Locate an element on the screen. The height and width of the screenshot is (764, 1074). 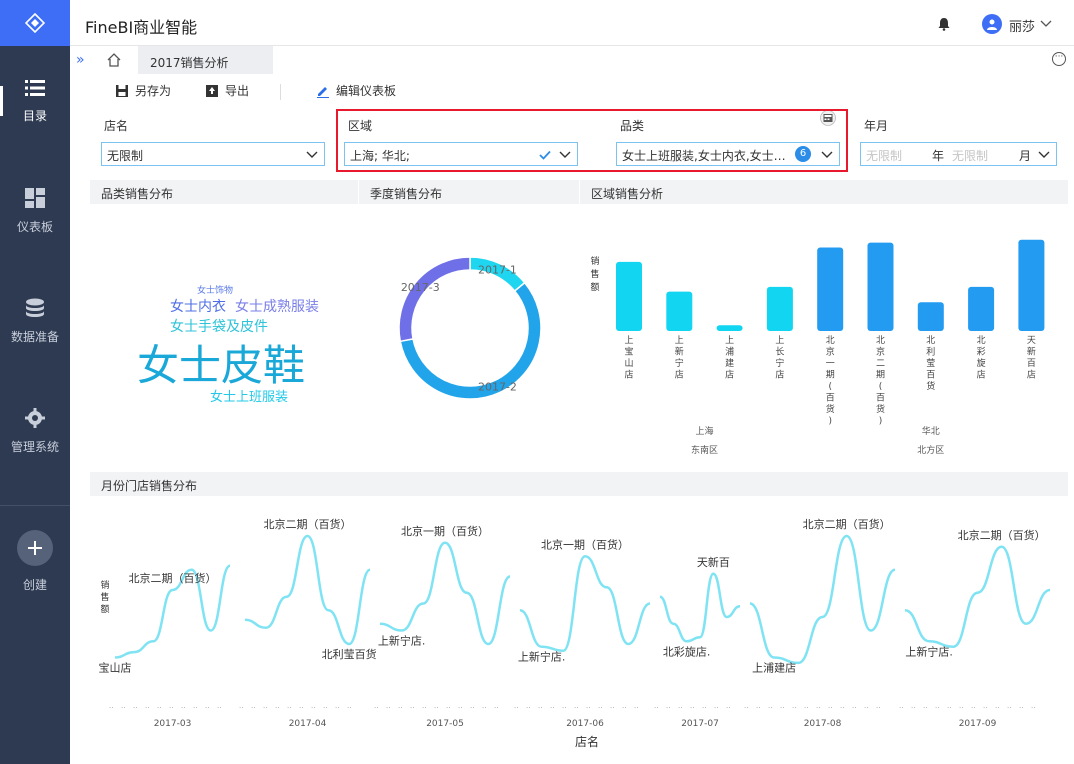
month-label: 2017-03 is located at coordinates (173, 724).